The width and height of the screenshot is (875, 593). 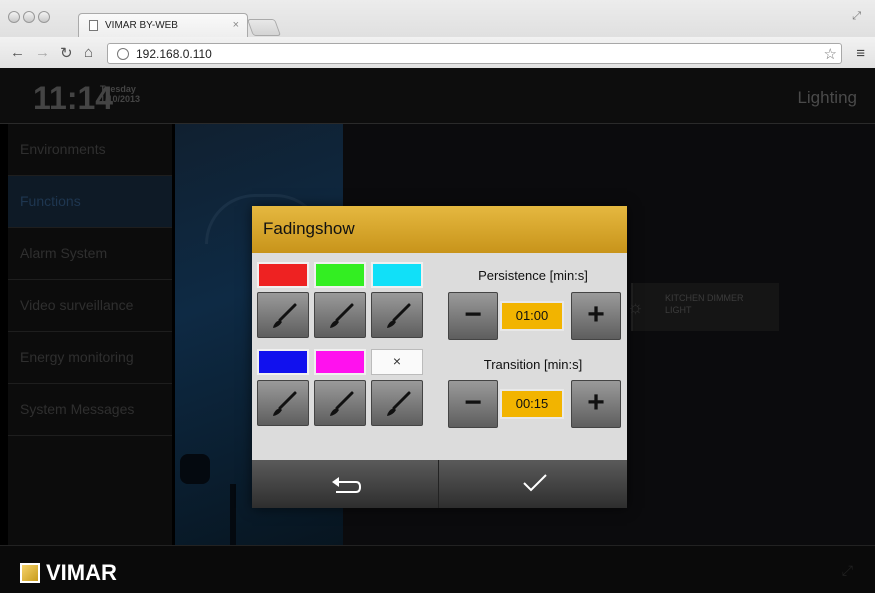 I want to click on confirm-button, so click(x=533, y=484).